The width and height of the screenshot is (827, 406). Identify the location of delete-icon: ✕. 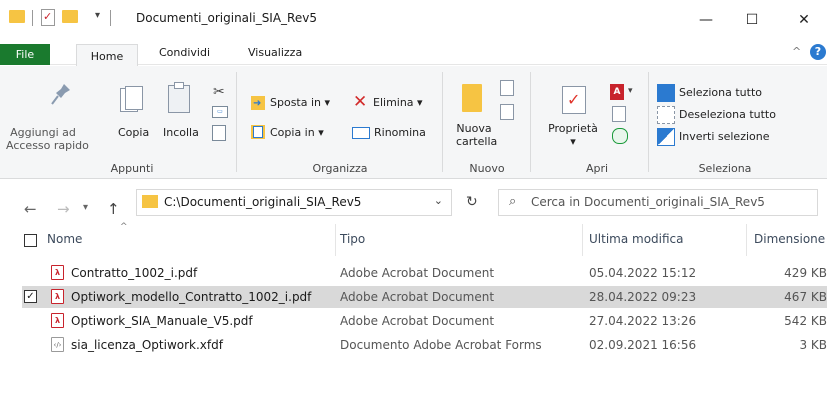
(360, 102).